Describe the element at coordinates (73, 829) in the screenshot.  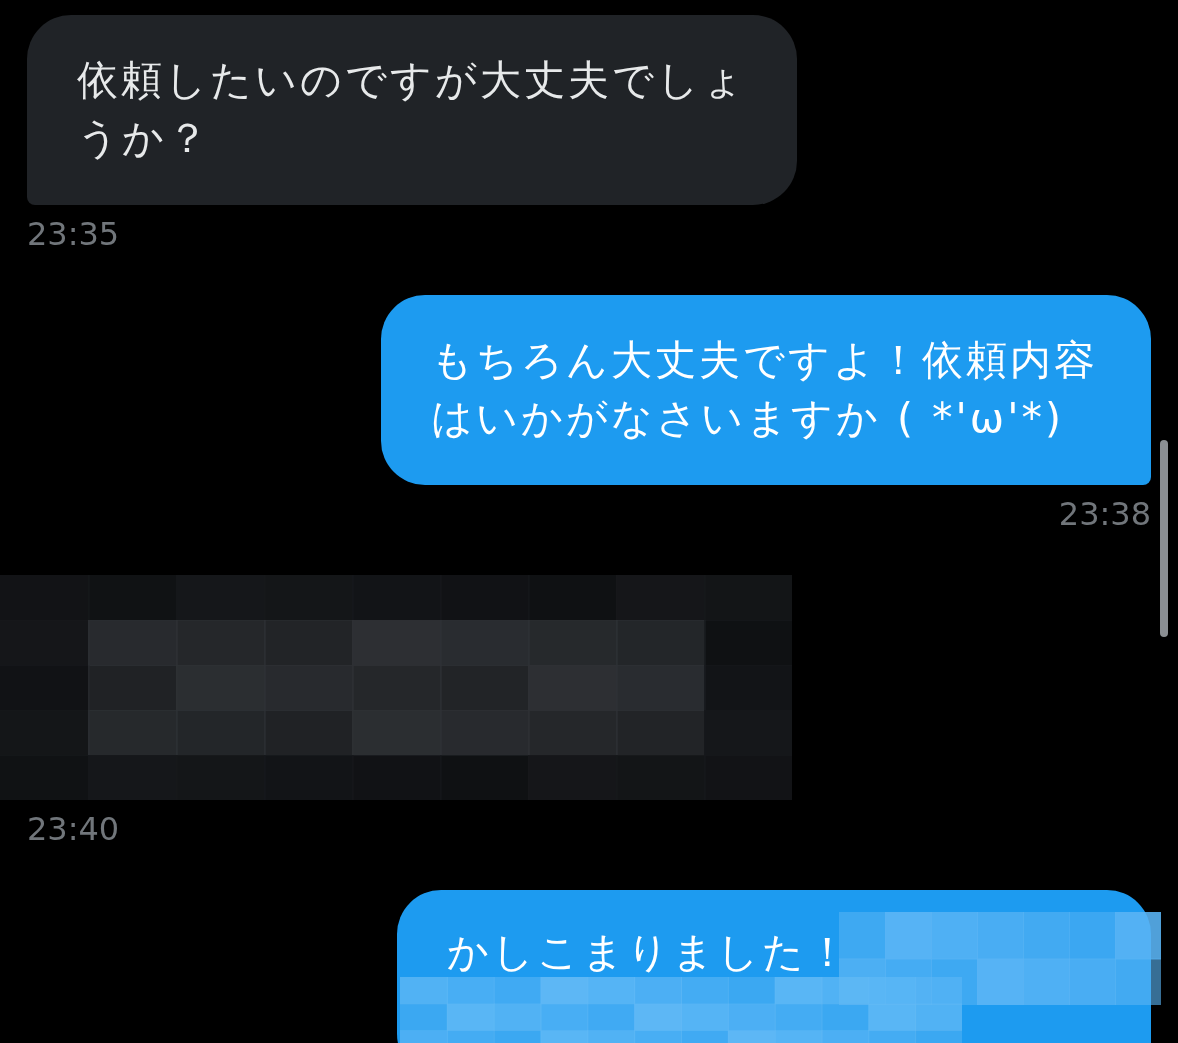
I see `timestamp: 23:40` at that location.